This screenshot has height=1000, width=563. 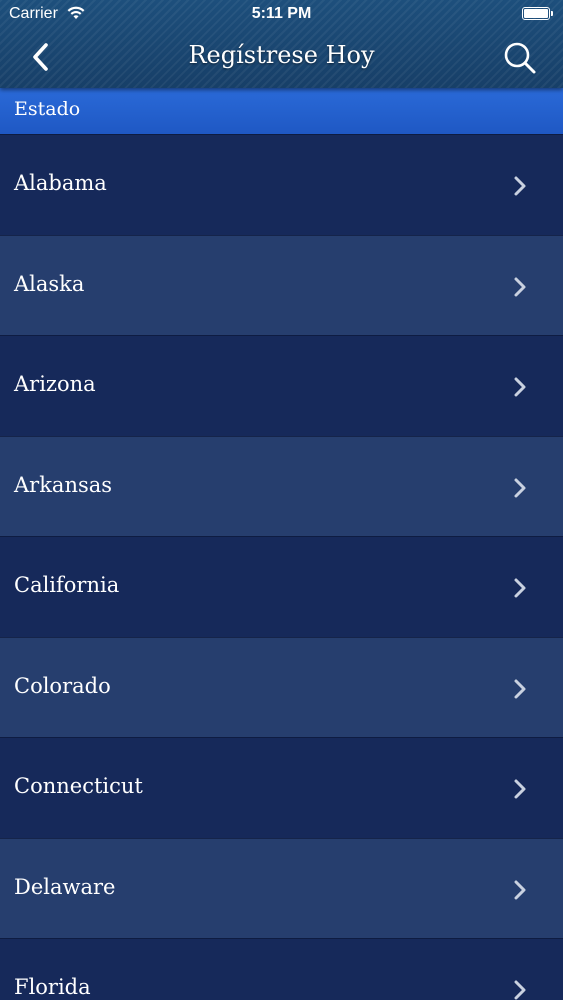 I want to click on header: Carrier 5:11 PM Regístrese Hoy, so click(x=281, y=44).